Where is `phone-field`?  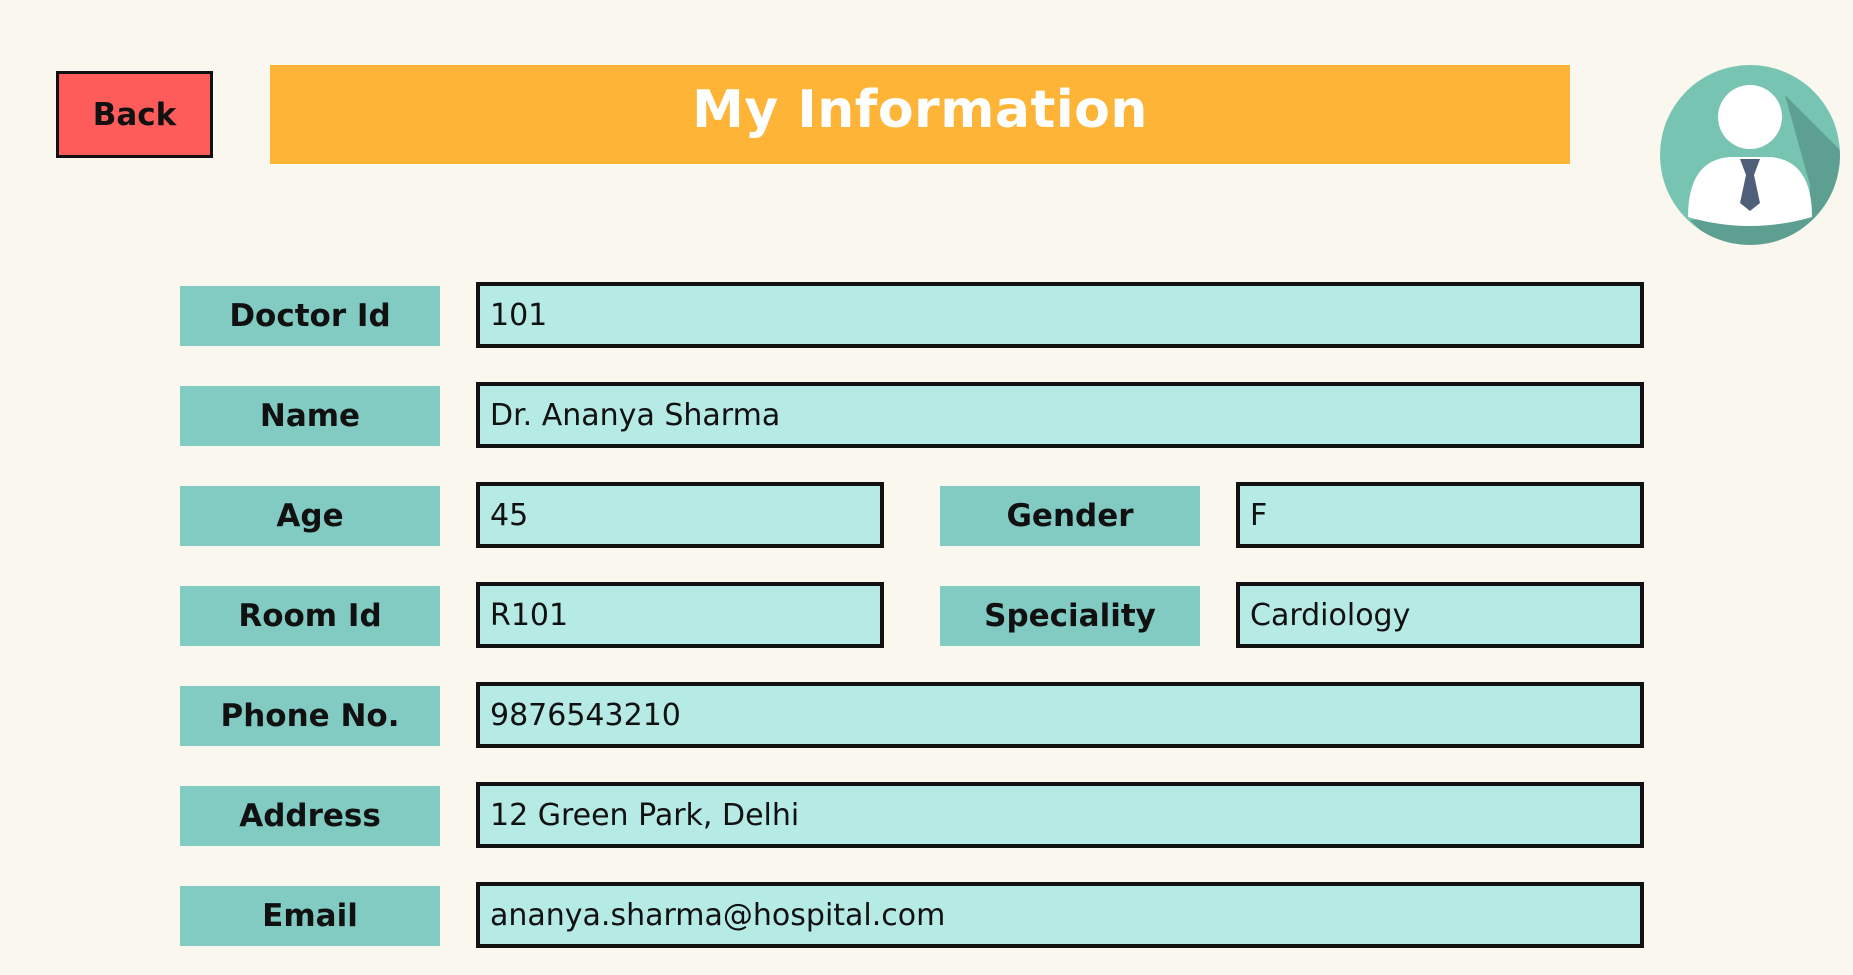
phone-field is located at coordinates (1060, 715).